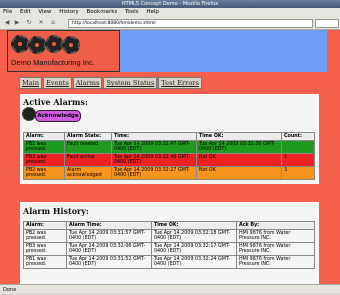 The height and width of the screenshot is (295, 340). What do you see at coordinates (57, 83) in the screenshot?
I see `tab-events: Events` at bounding box center [57, 83].